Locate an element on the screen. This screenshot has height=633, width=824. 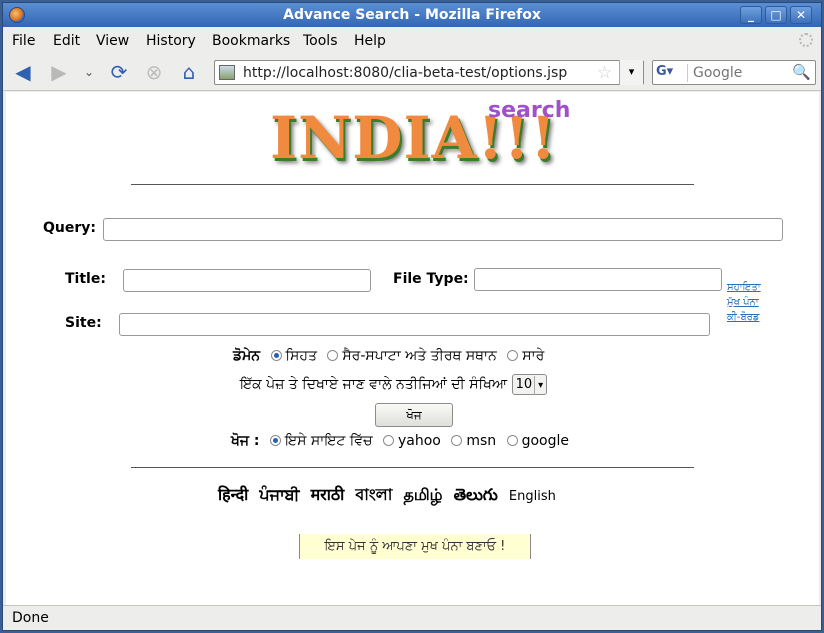
help-link: ਸਹਾਇਤਾ is located at coordinates (744, 287).